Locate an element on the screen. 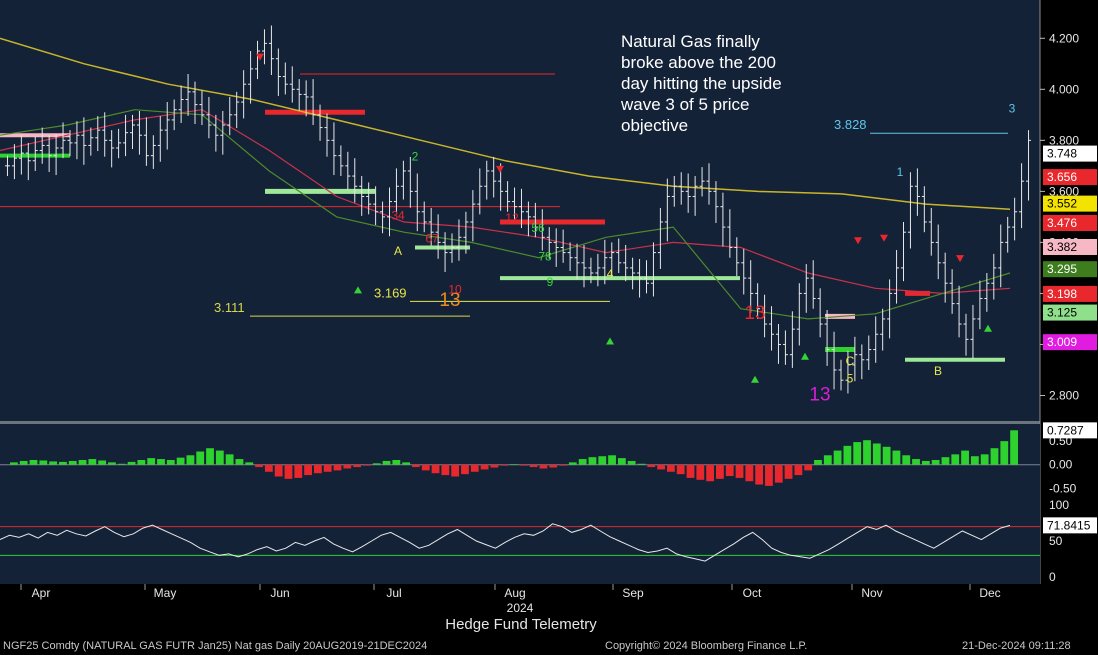  sequential-count-label: 1 is located at coordinates (900, 172).